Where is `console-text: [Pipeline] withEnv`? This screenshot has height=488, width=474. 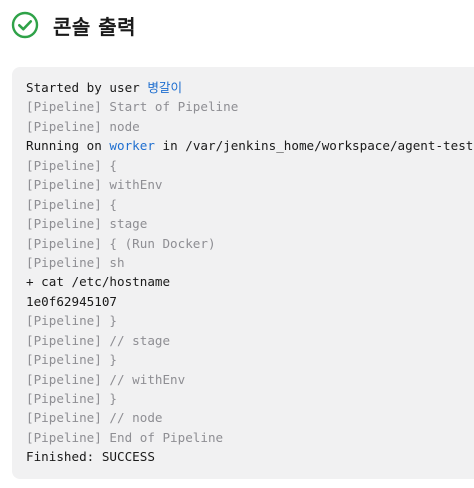
console-text: [Pipeline] withEnv is located at coordinates (94, 185).